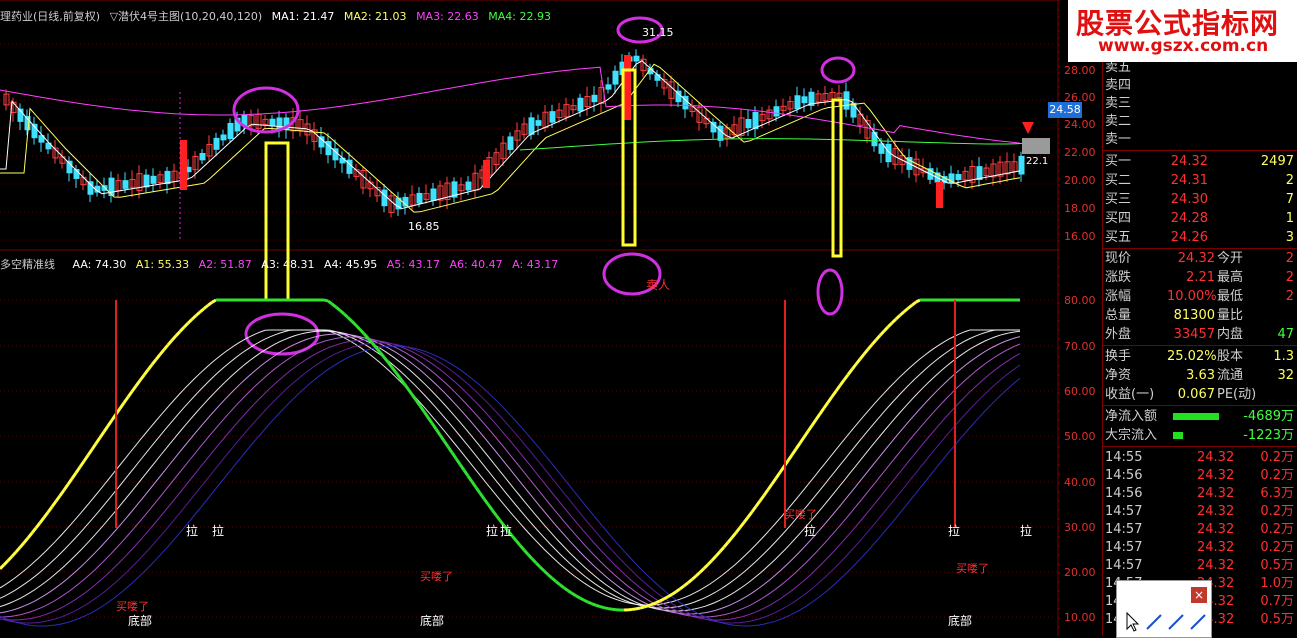 The height and width of the screenshot is (638, 1297). What do you see at coordinates (1200, 122) in the screenshot?
I see `ask-row: 卖二` at bounding box center [1200, 122].